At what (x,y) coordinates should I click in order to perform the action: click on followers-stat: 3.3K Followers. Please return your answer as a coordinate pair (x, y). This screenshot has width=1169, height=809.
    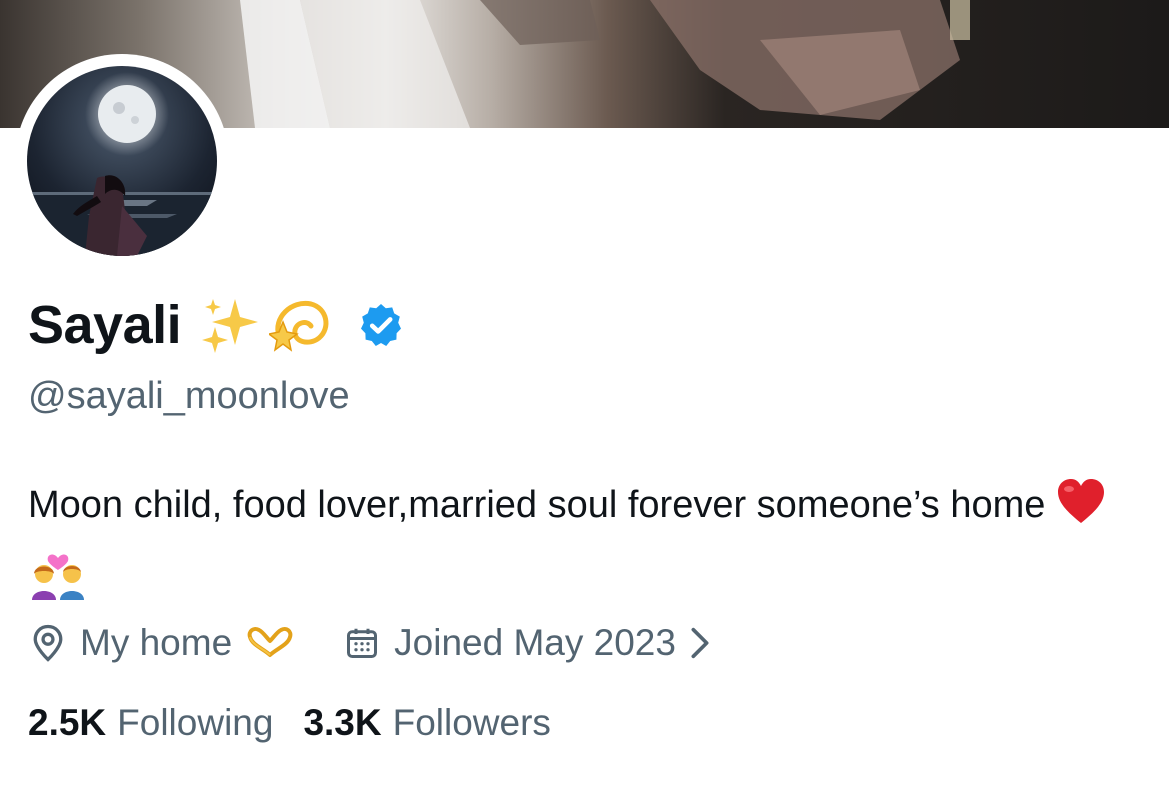
    Looking at the image, I should click on (426, 723).